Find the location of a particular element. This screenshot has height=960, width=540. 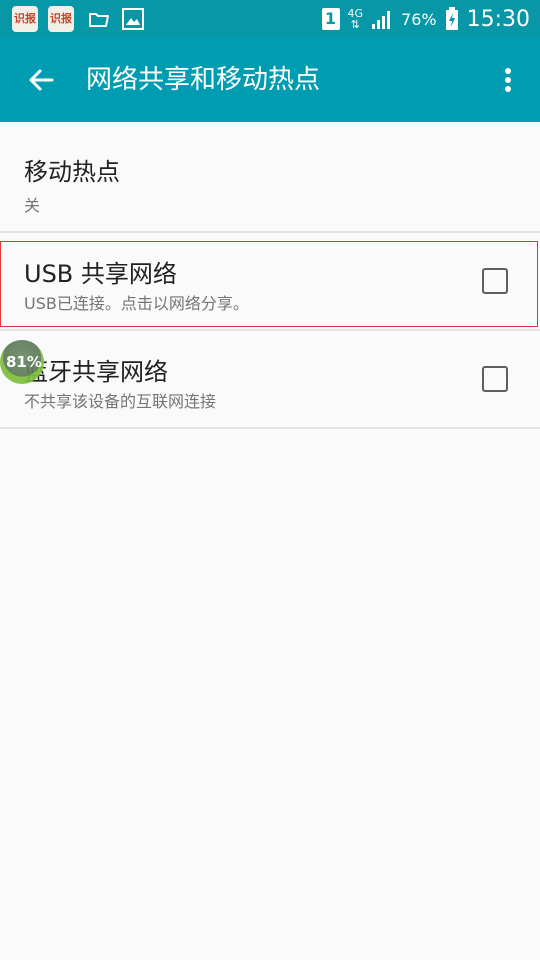

floating-memory-bubble: 81% is located at coordinates (22, 362).